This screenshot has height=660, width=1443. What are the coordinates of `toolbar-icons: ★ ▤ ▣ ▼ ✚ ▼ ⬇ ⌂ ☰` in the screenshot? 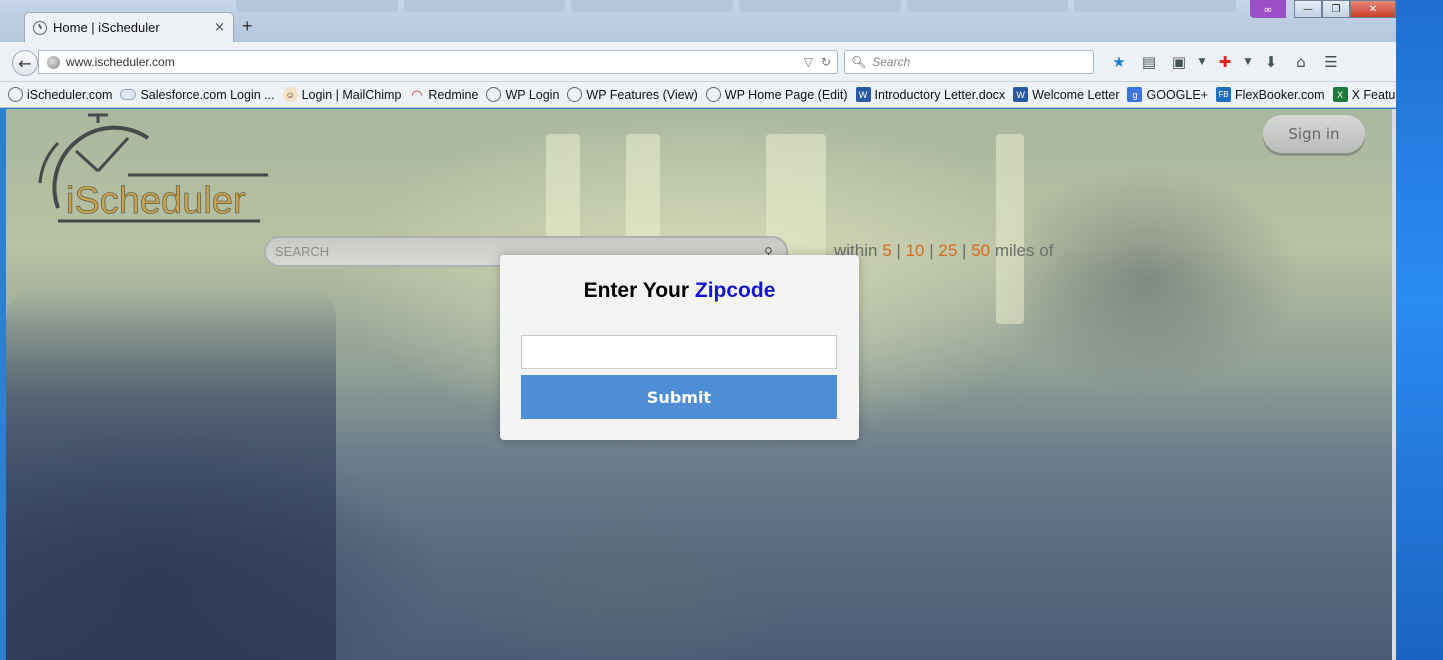 It's located at (1225, 62).